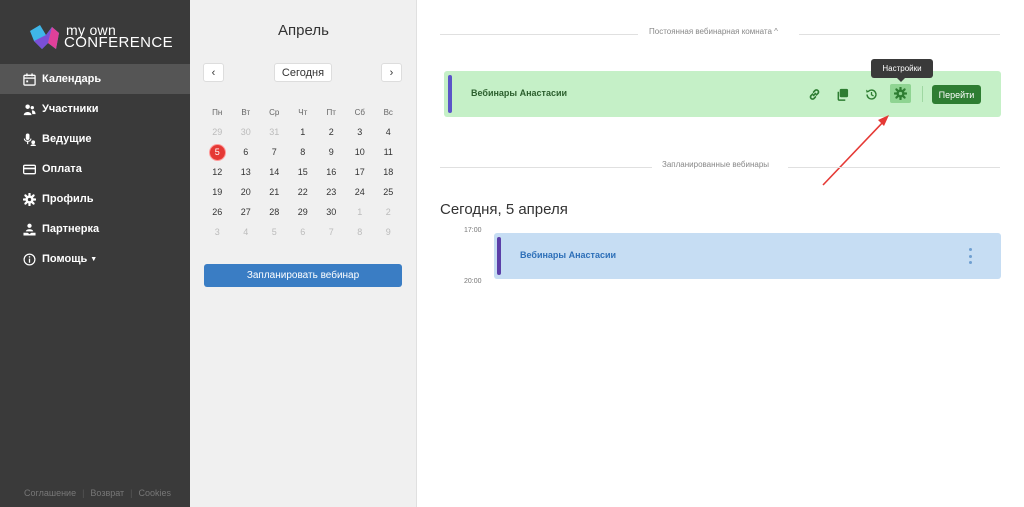 Image resolution: width=1024 pixels, height=507 pixels. I want to click on calendar-day: 23, so click(331, 192).